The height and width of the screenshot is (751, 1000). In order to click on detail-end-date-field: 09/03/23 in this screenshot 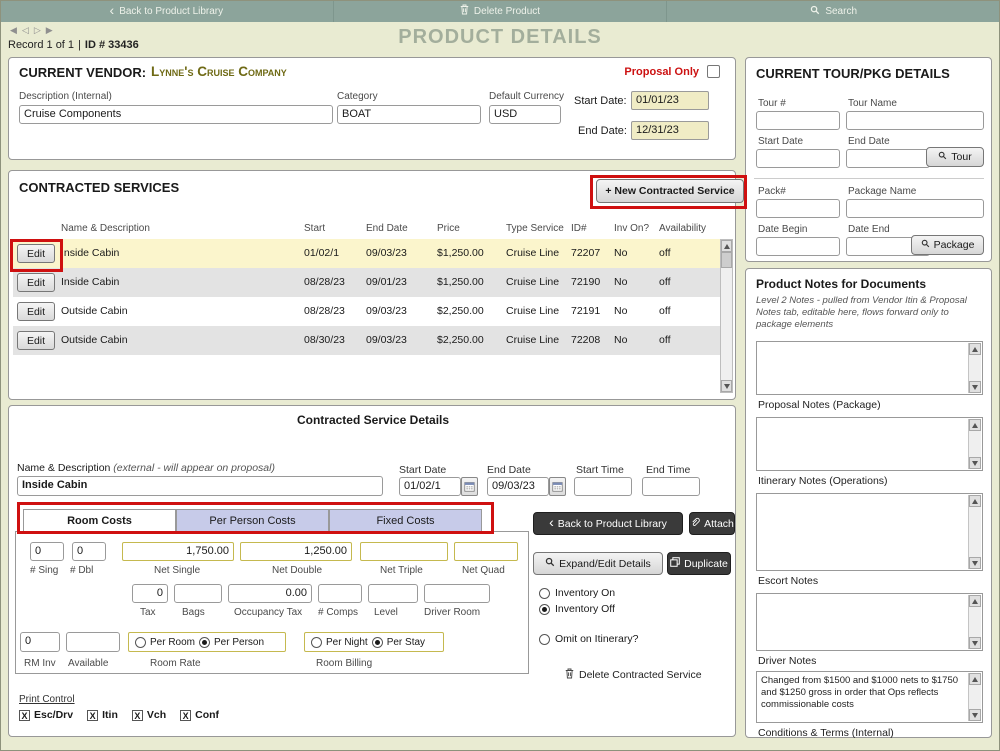, I will do `click(518, 486)`.